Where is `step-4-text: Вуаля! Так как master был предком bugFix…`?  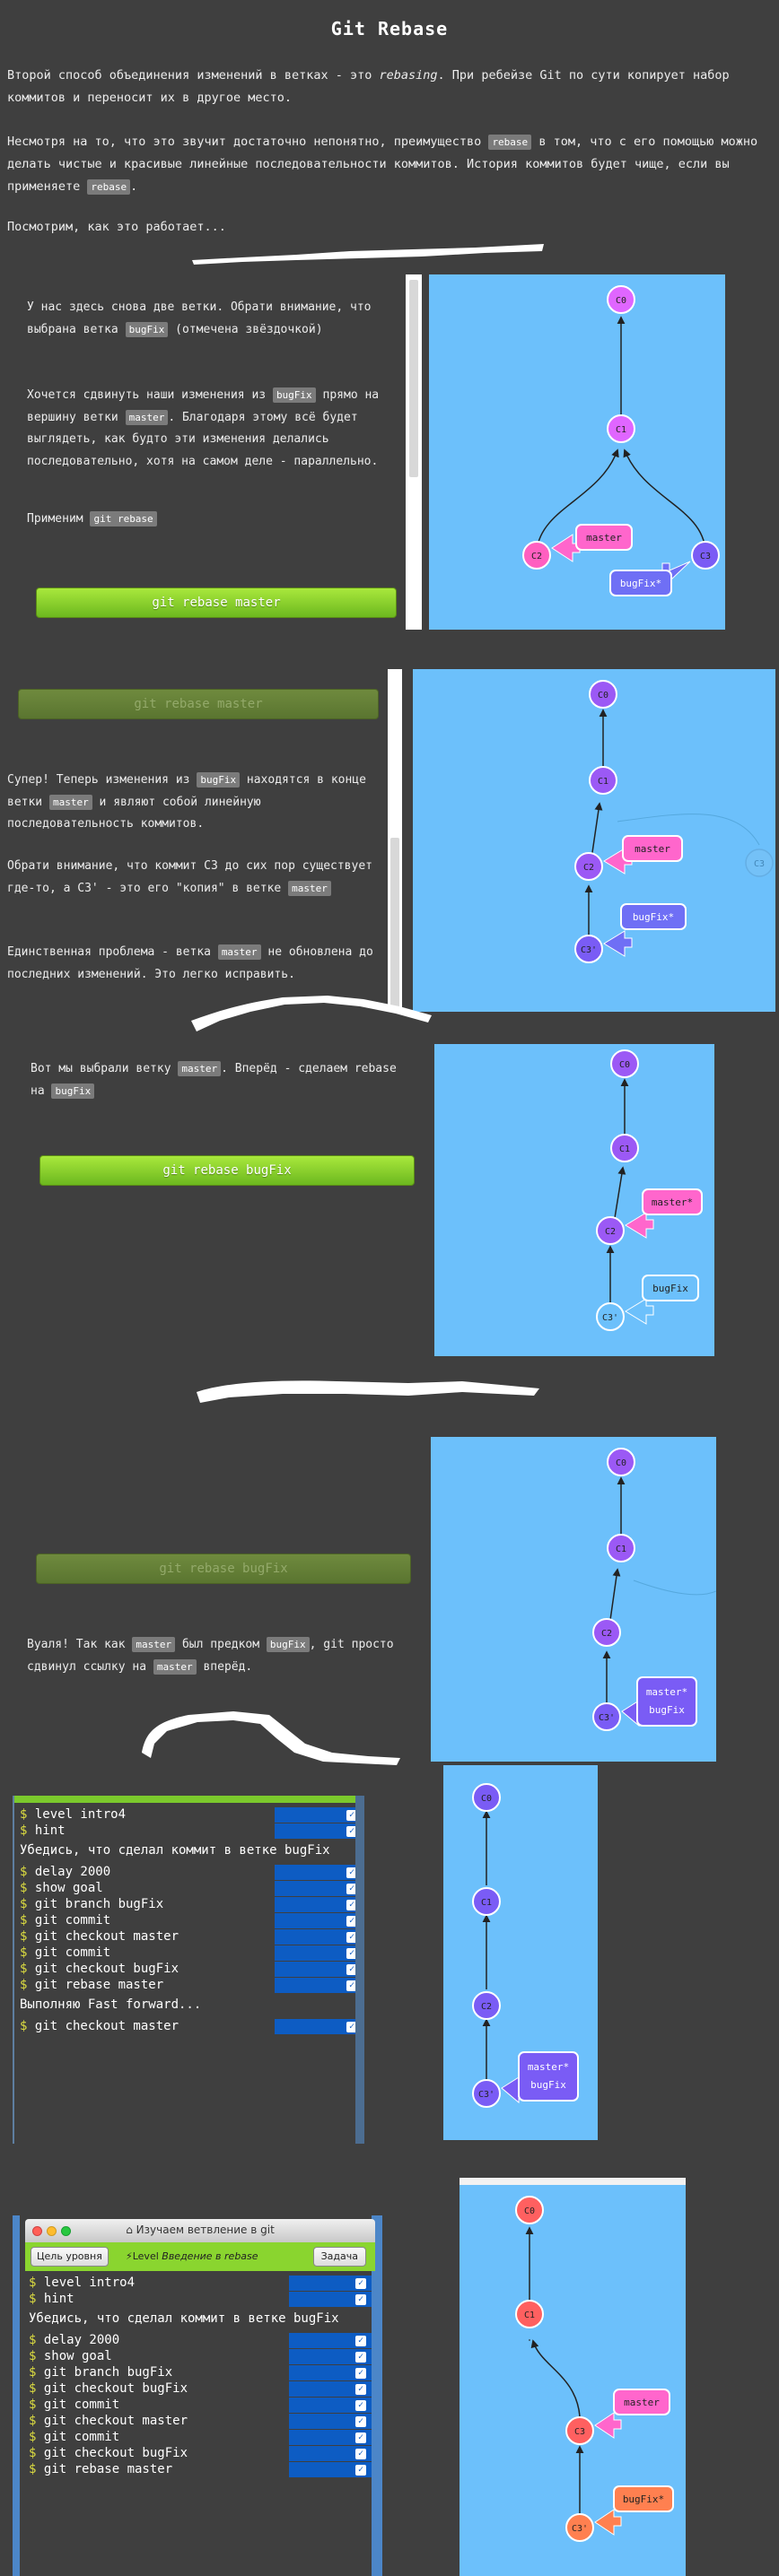
step-4-text: Вуаля! Так как master был предком bugFix… is located at coordinates (210, 1656).